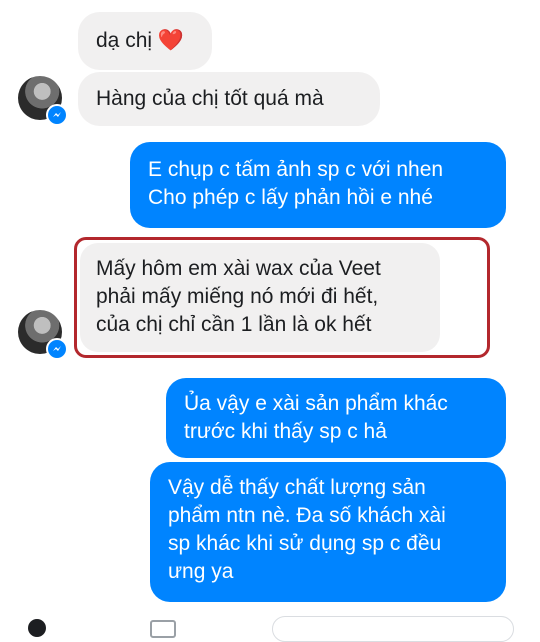 This screenshot has width=540, height=642. Describe the element at coordinates (307, 515) in the screenshot. I see `message-line: phẩm ntn nè. Đa số khách xài` at that location.